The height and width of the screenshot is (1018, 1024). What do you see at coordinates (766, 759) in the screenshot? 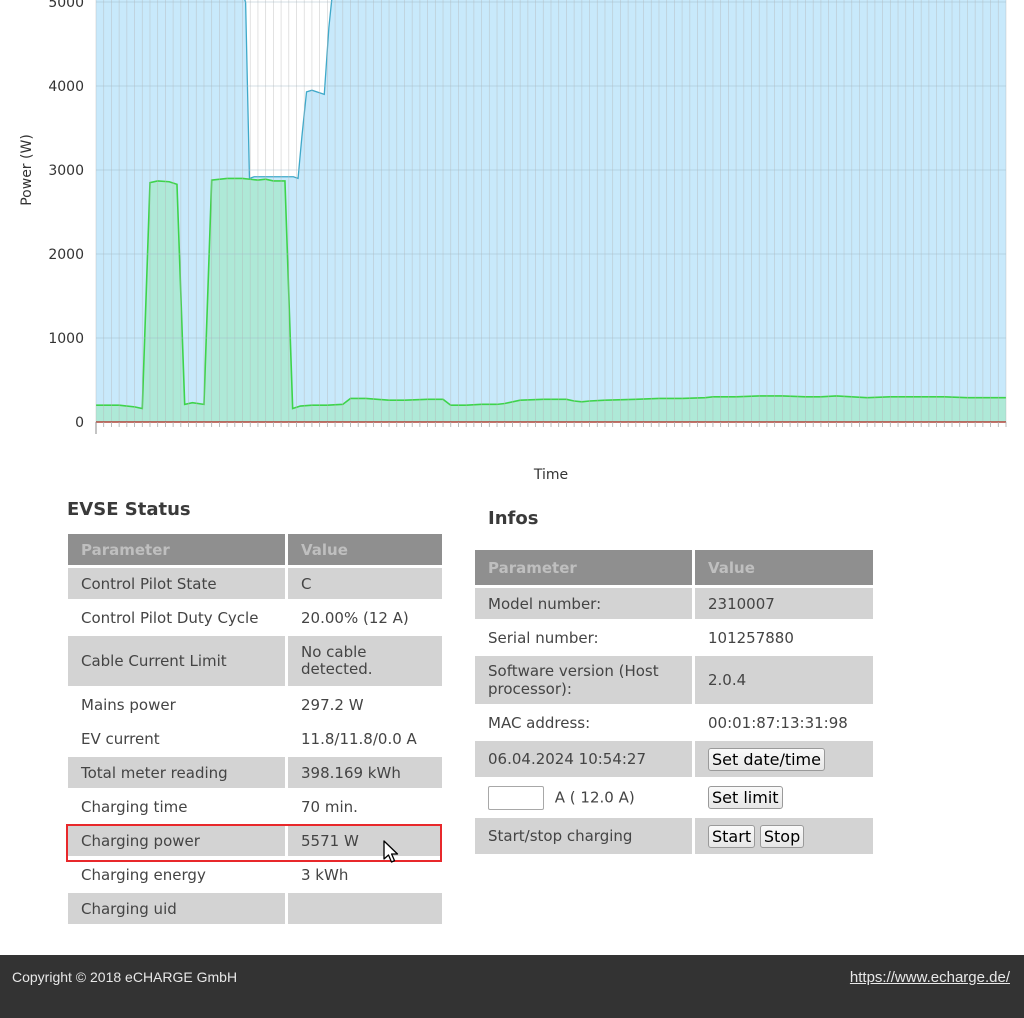
I see `set-datetime-button: Set date/time` at bounding box center [766, 759].